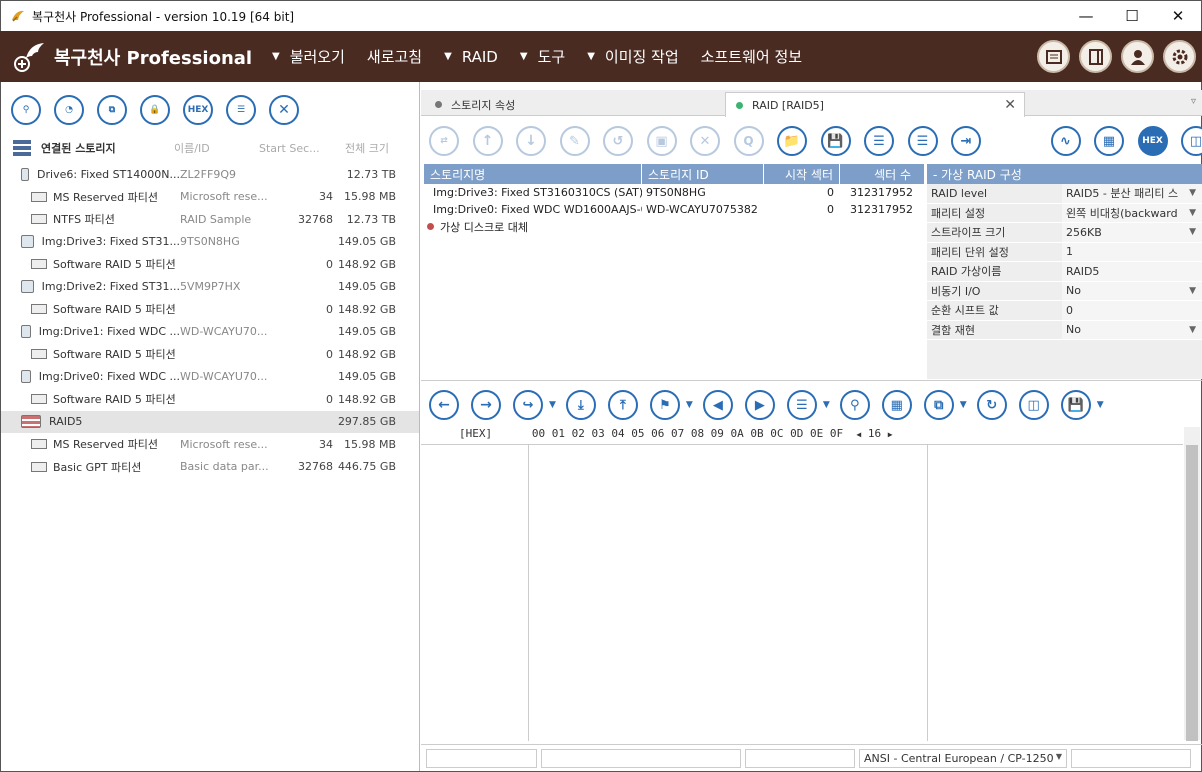  I want to click on select-block-button: ▦, so click(896, 405).